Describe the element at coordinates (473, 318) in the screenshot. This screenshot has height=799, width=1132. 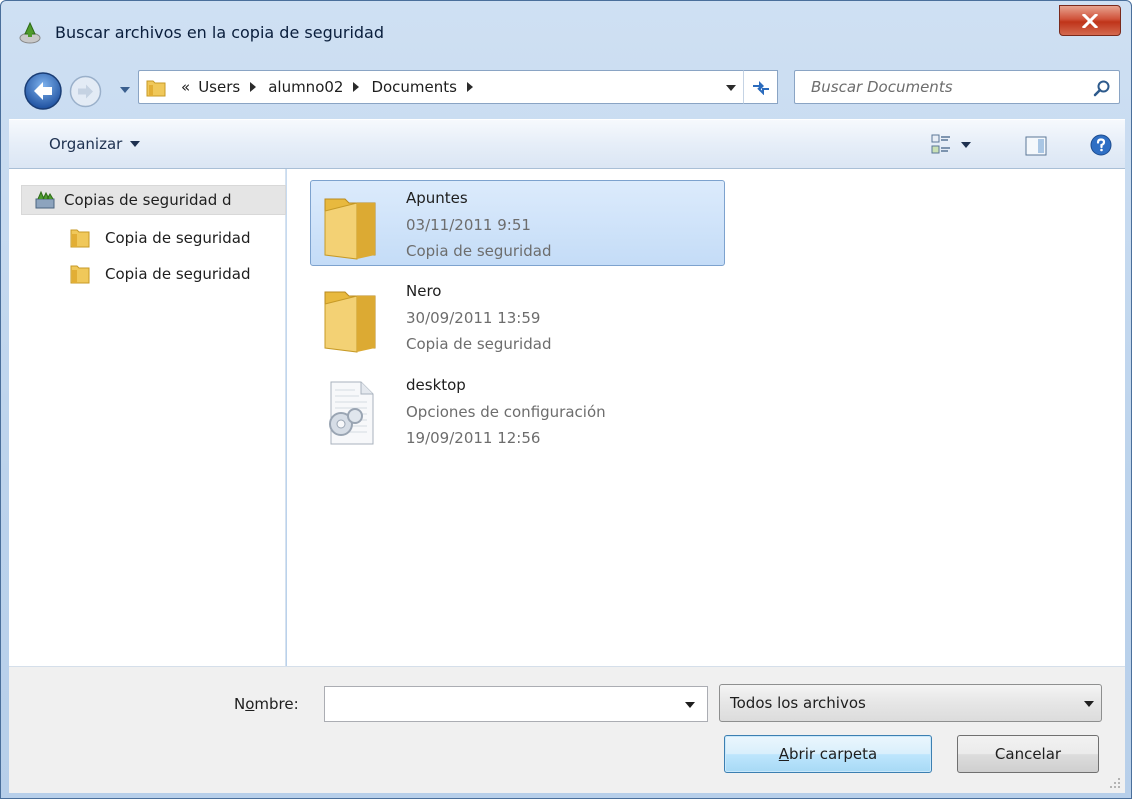
I see `file-date: 30/09/2011 13:59` at that location.